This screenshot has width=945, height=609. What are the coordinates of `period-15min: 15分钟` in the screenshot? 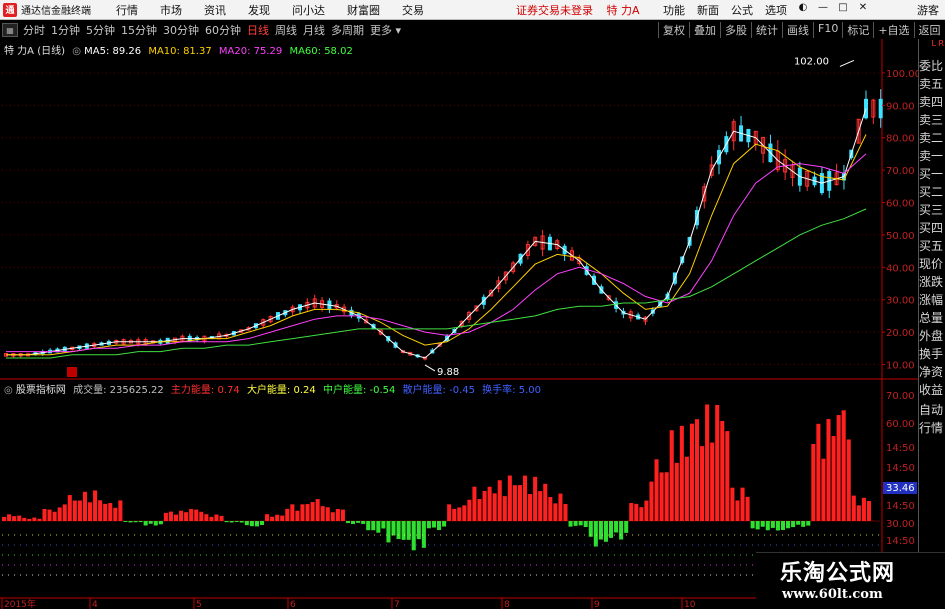 It's located at (139, 30).